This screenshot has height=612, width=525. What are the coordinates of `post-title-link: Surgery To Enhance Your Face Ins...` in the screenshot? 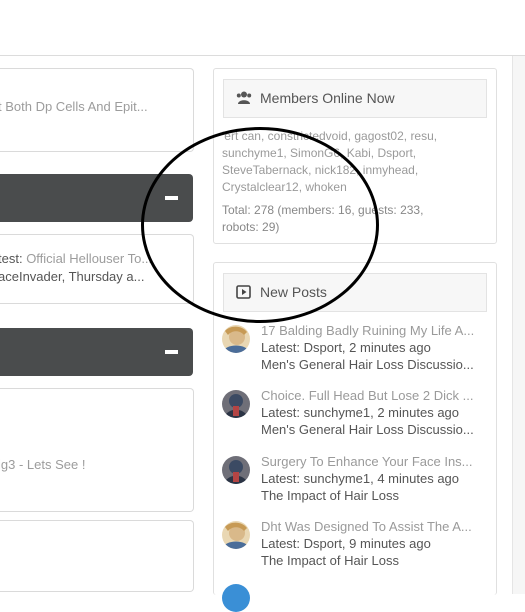 It's located at (375, 461).